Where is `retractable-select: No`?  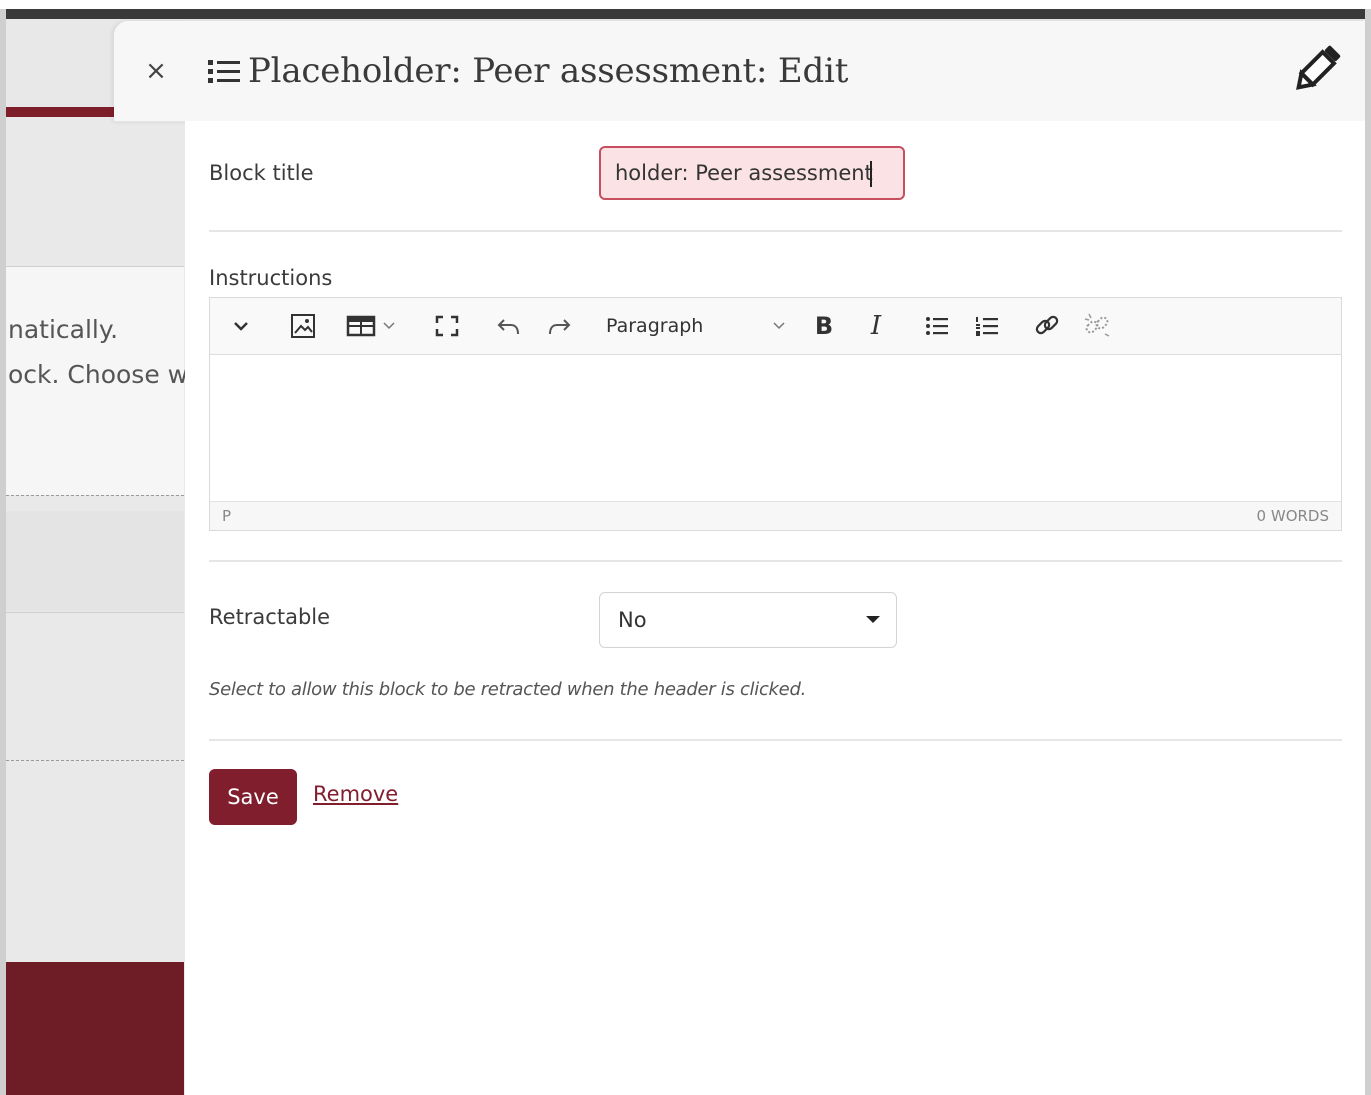
retractable-select: No is located at coordinates (748, 620).